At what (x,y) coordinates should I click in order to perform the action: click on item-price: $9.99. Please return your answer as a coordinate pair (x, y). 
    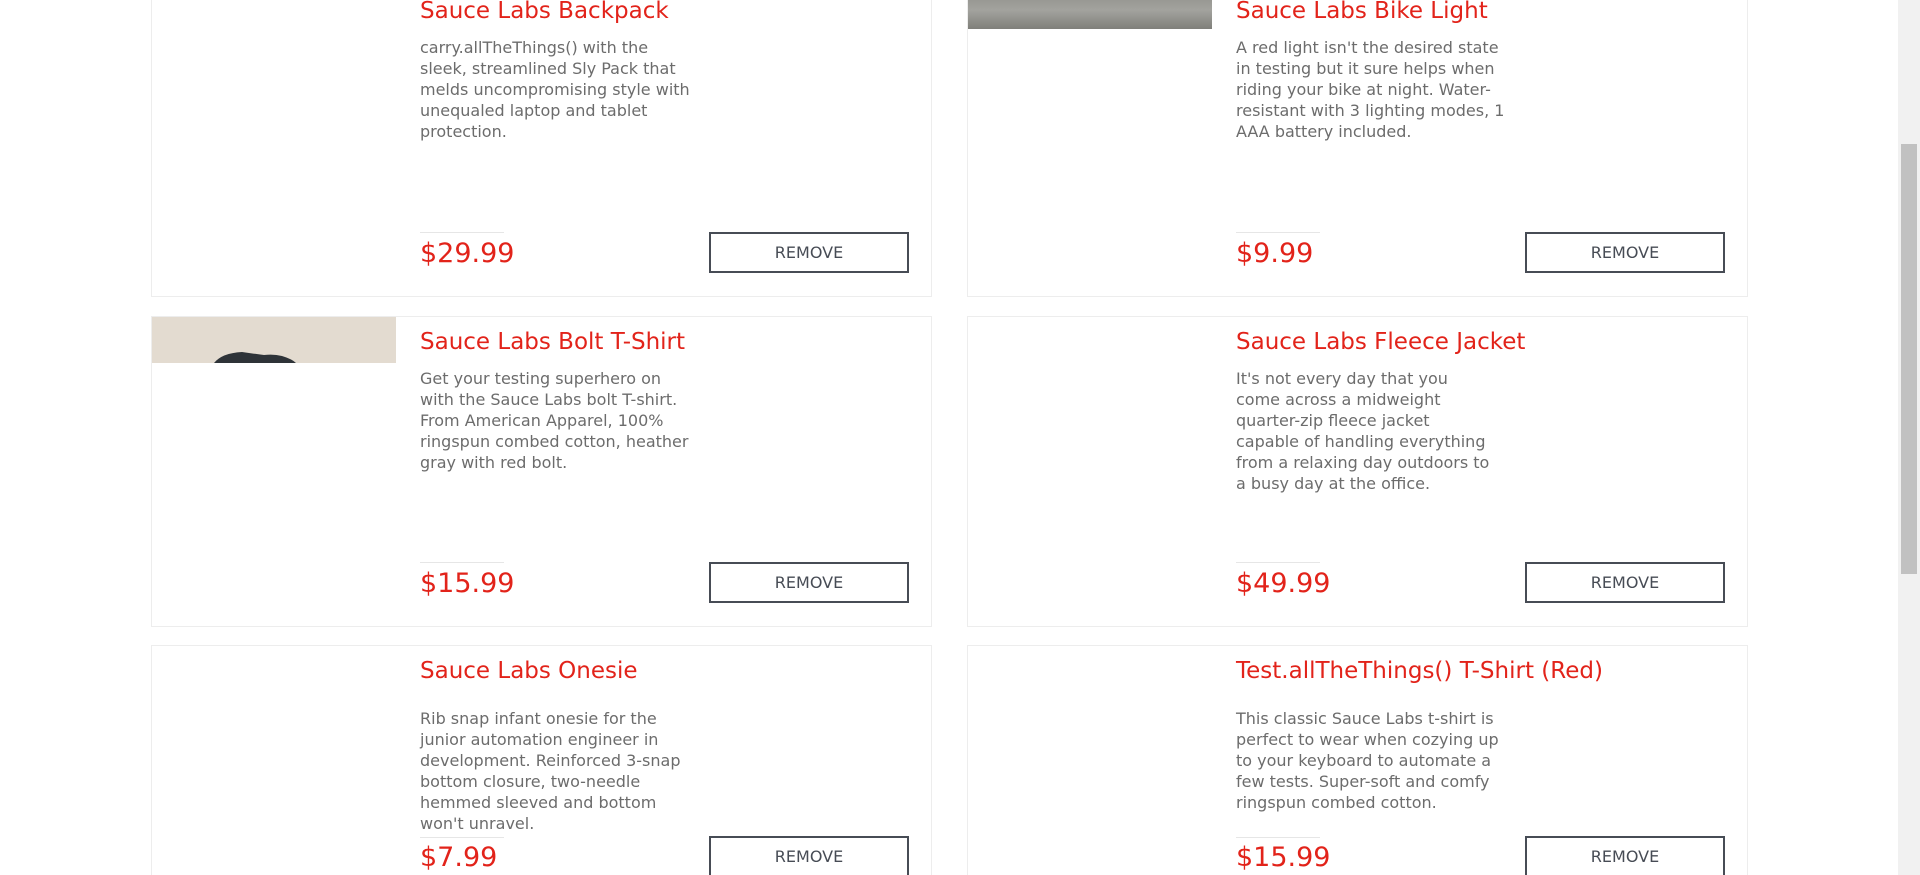
    Looking at the image, I should click on (1275, 253).